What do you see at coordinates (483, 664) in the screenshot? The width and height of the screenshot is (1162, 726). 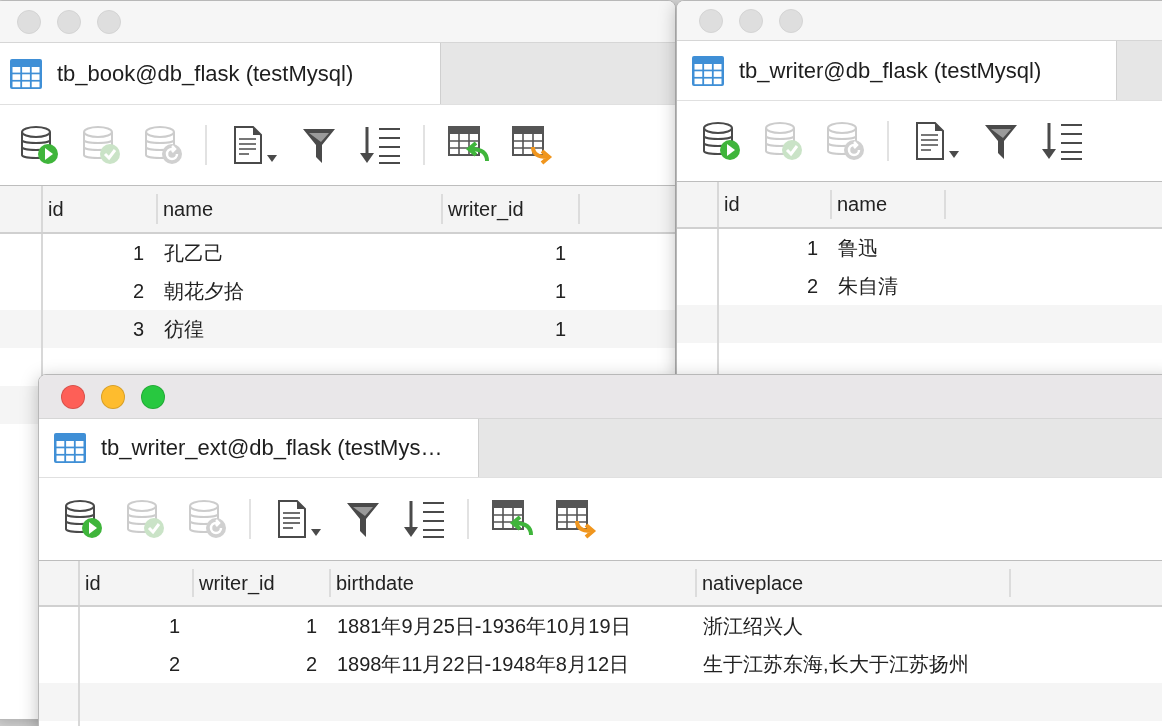 I see `table-cell-text: 1898年11月22日-1948年8月12日` at bounding box center [483, 664].